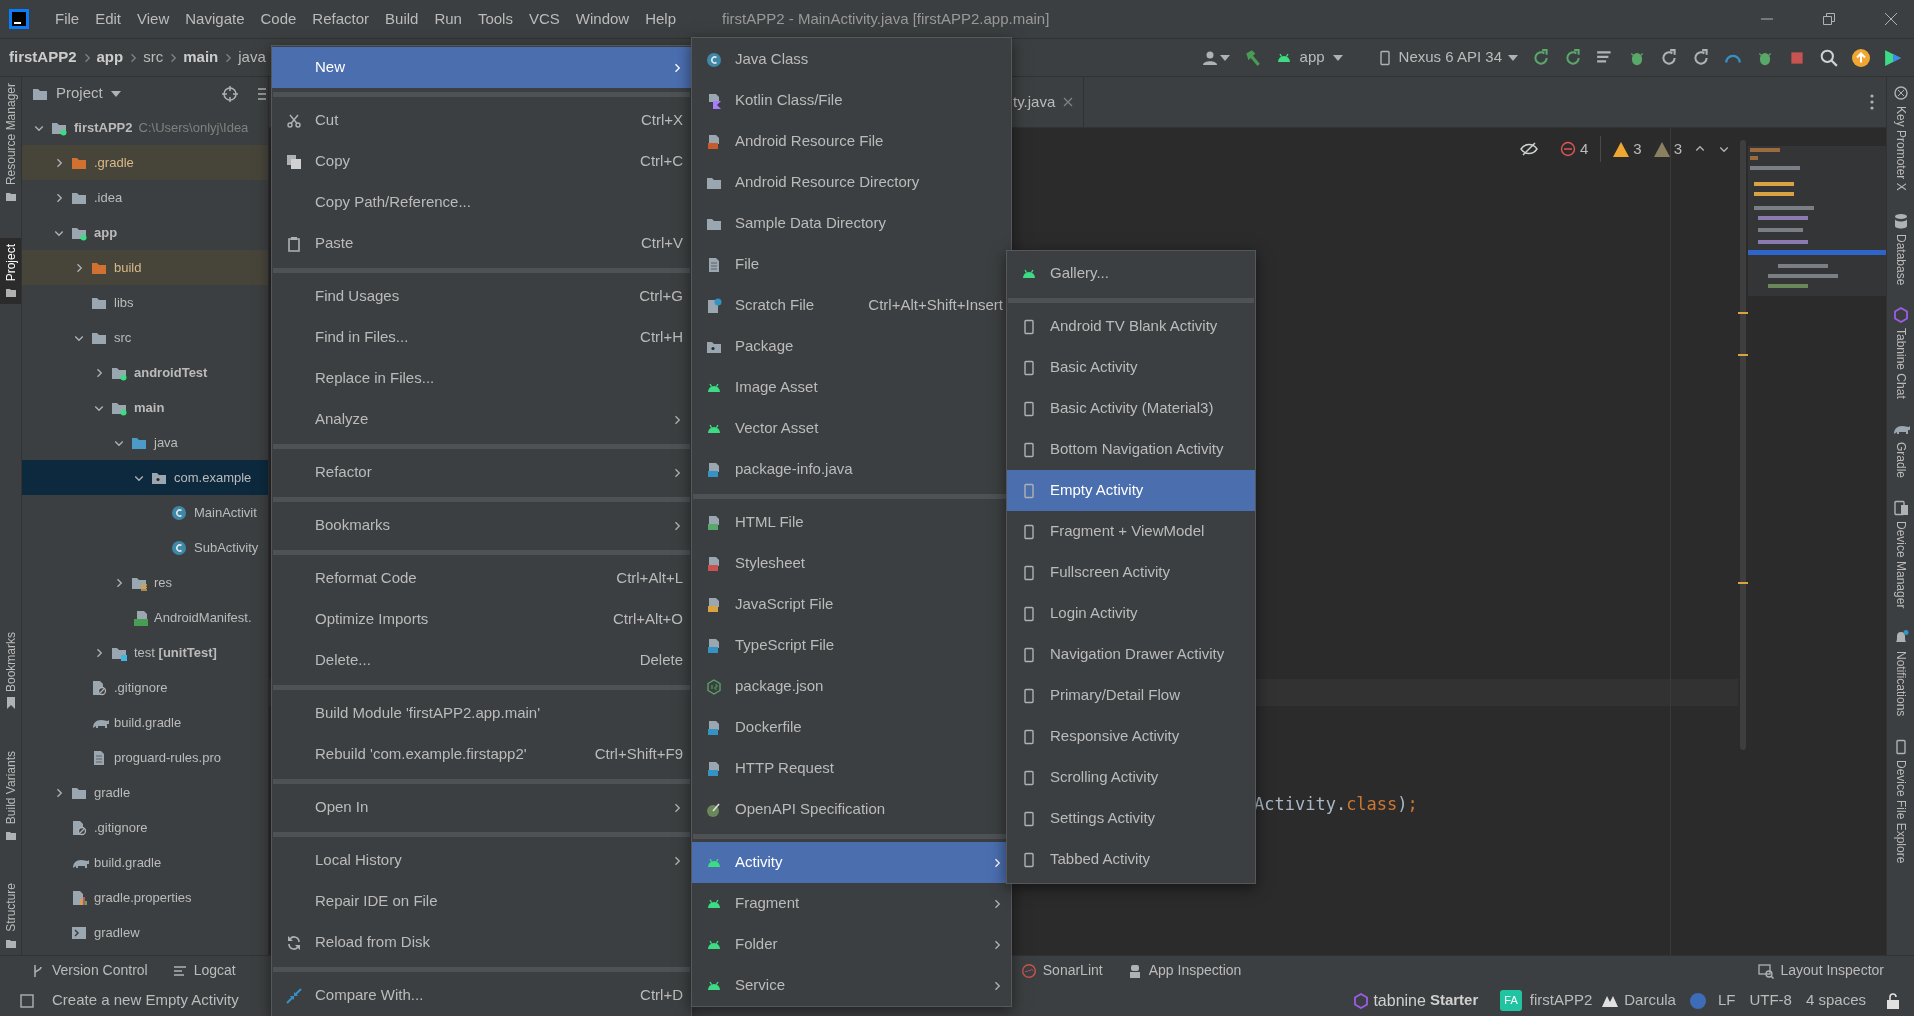 Image resolution: width=1914 pixels, height=1016 pixels. I want to click on menu-item: Sample Data Directory, so click(851, 223).